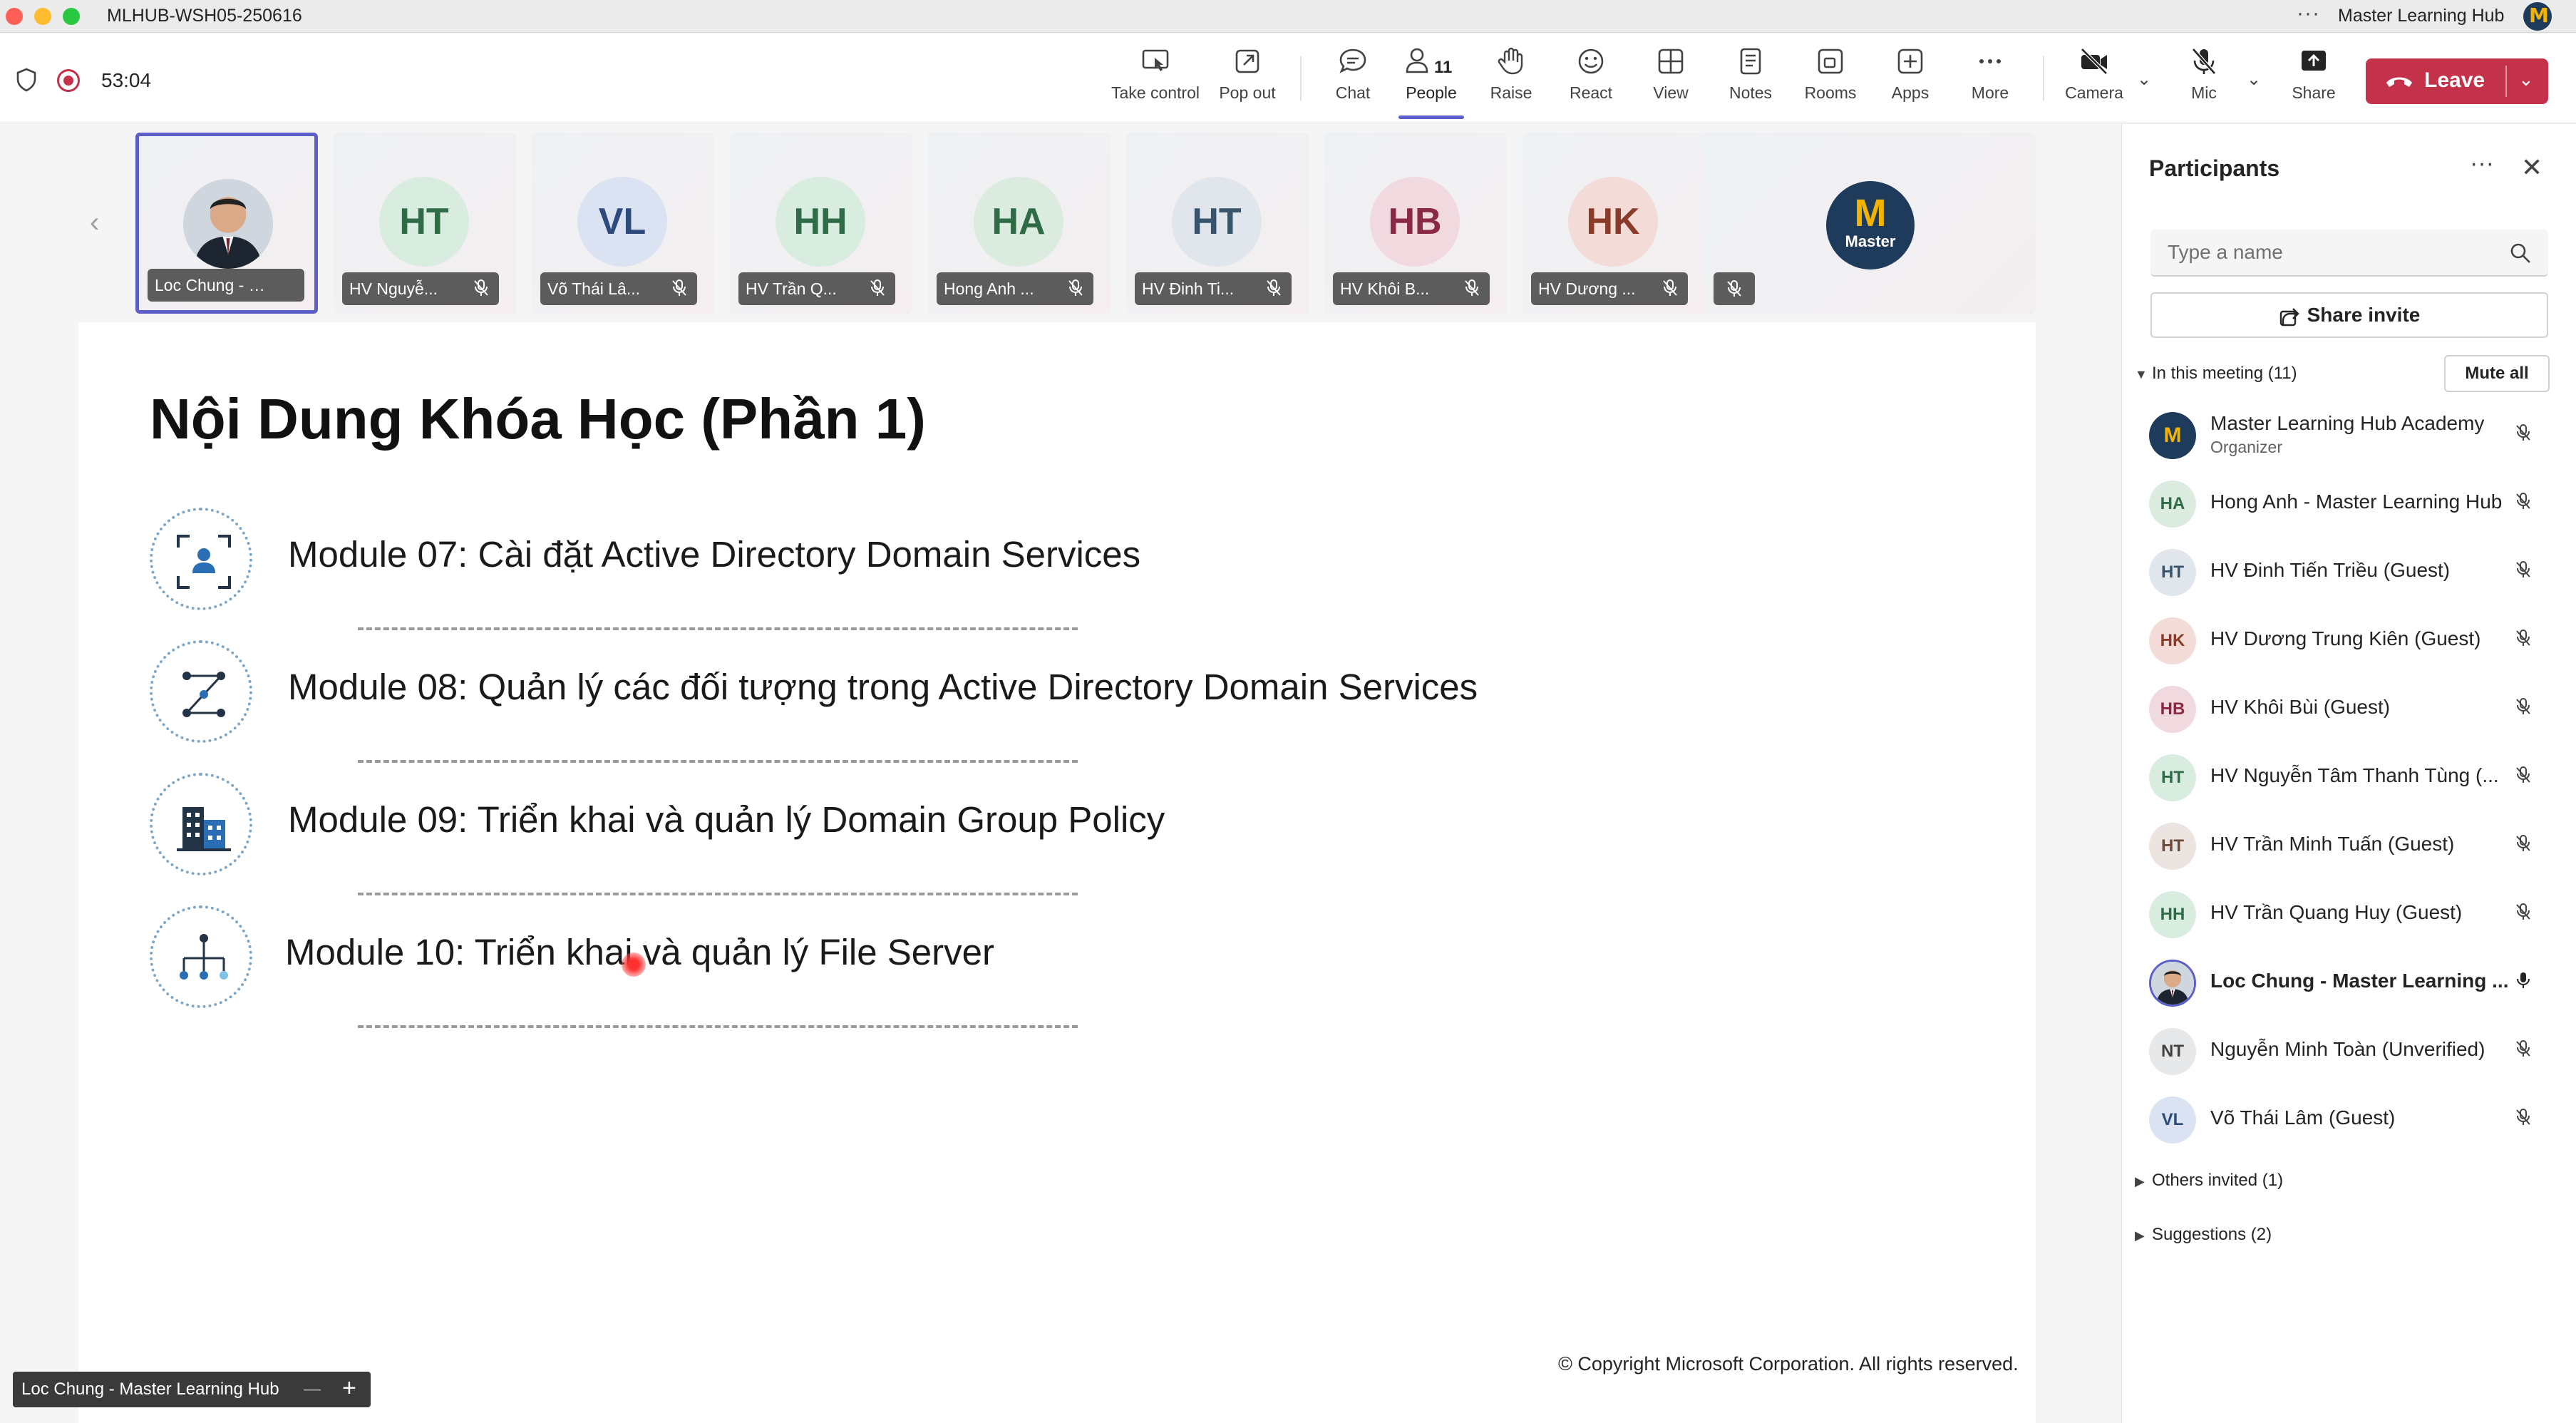 The image size is (2576, 1423). Describe the element at coordinates (1591, 79) in the screenshot. I see `react-button: React` at that location.